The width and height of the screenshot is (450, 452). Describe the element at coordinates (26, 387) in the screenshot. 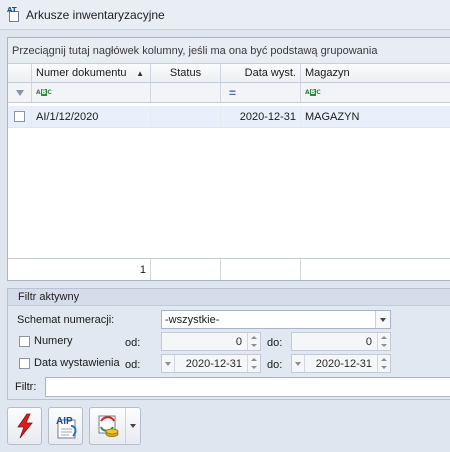

I see `filtr-label: Filtr:` at that location.